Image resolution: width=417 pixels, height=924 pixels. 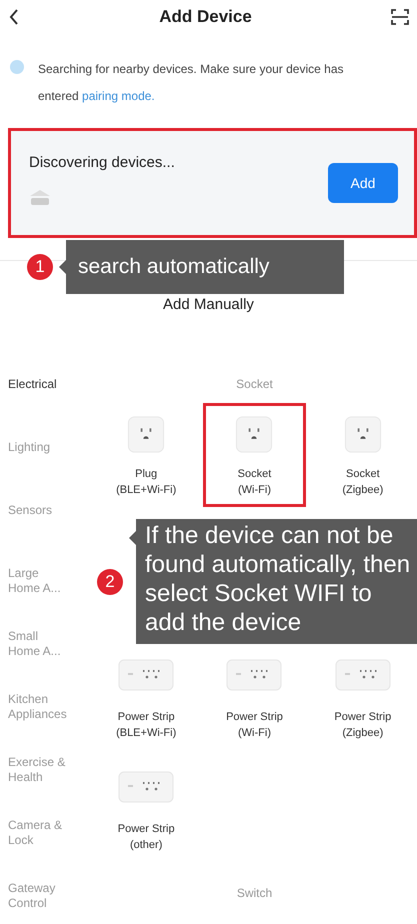 I want to click on device-name: Power Strip (other), so click(x=146, y=837).